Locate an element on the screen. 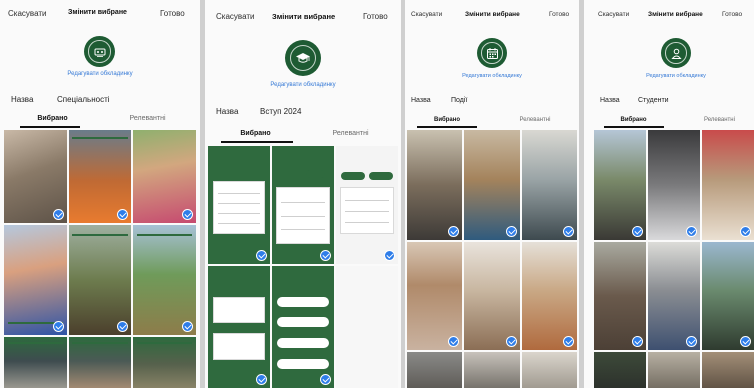  name-input: Вступ 2024 is located at coordinates (280, 111).